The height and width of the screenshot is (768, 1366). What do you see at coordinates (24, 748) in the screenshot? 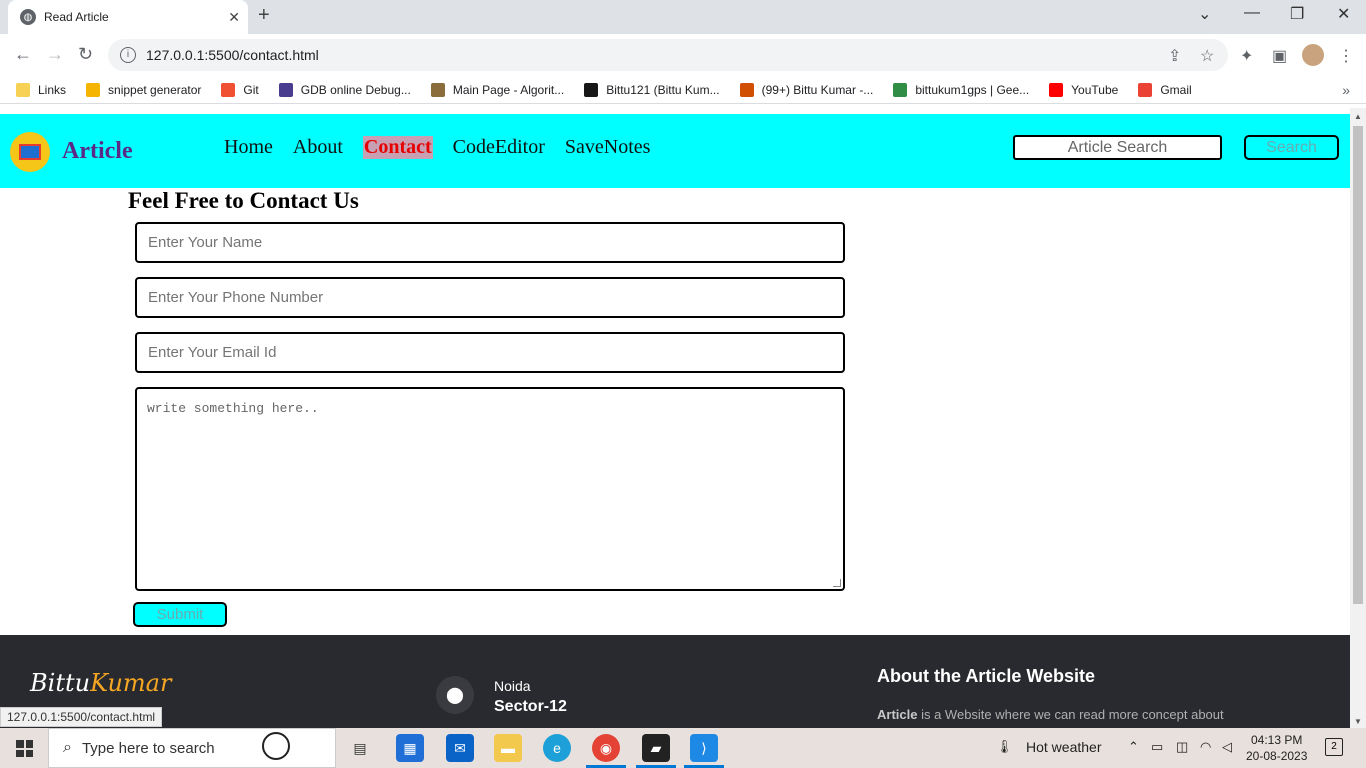
I see `windows-start-icon` at bounding box center [24, 748].